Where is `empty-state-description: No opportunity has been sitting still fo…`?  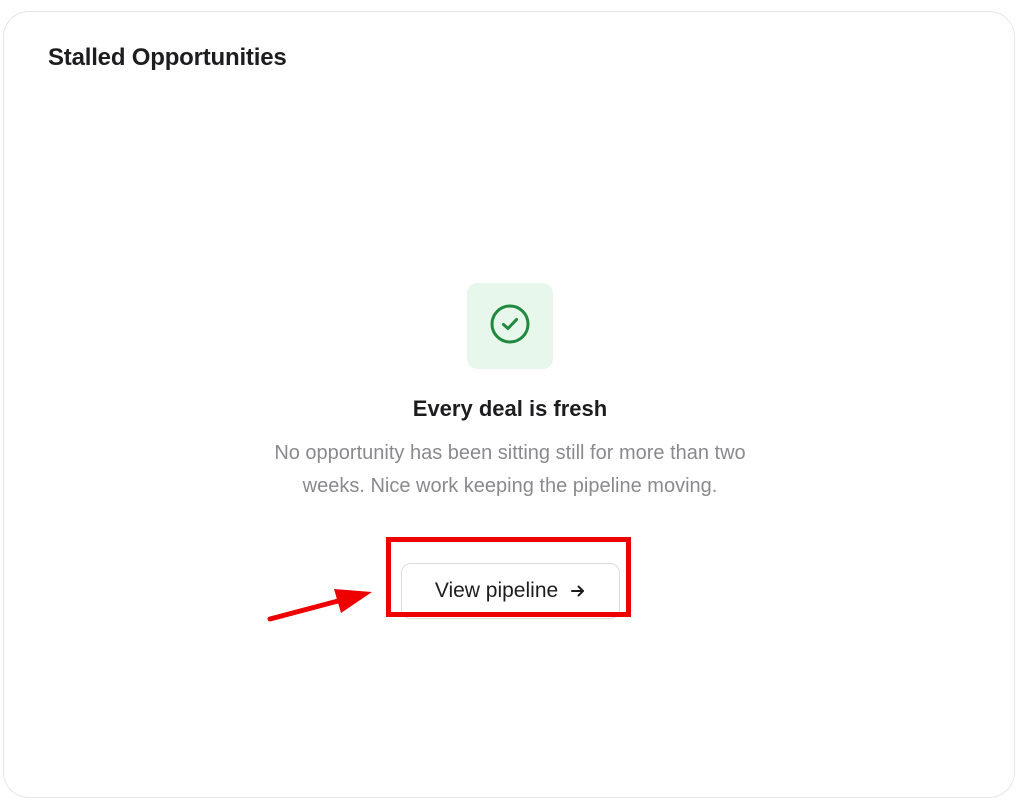
empty-state-description: No opportunity has been sitting still fo… is located at coordinates (510, 469).